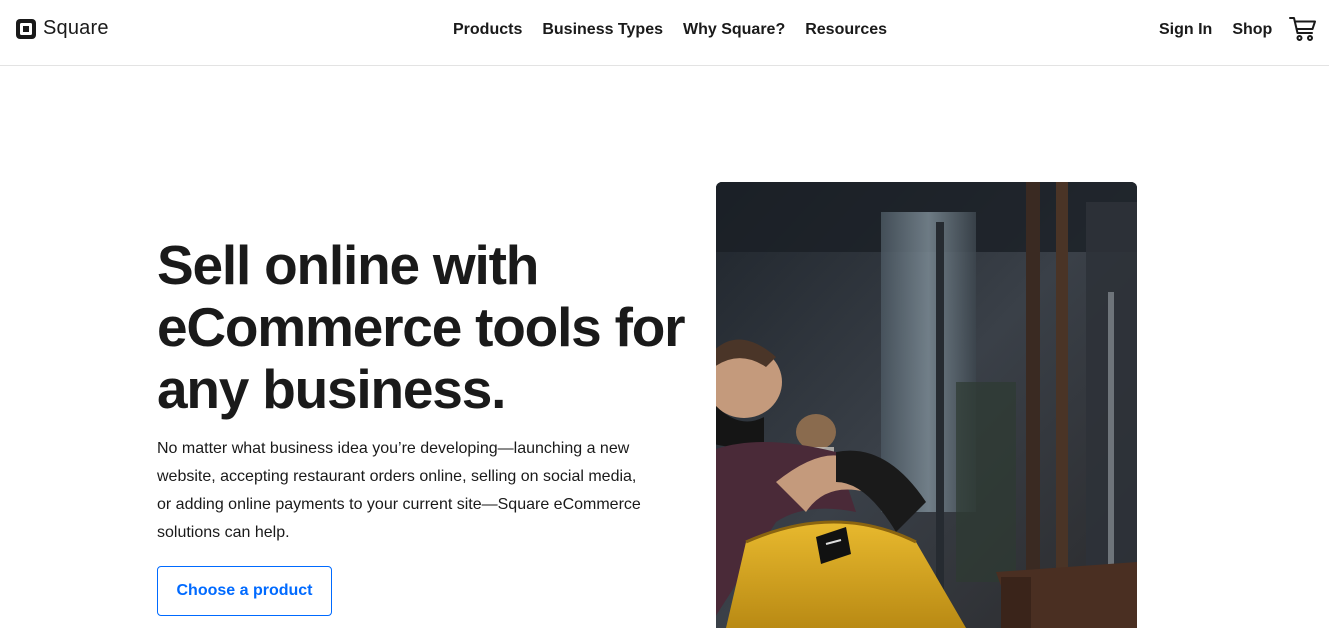  Describe the element at coordinates (602, 30) in the screenshot. I see `nav-business-types: Business Types` at that location.